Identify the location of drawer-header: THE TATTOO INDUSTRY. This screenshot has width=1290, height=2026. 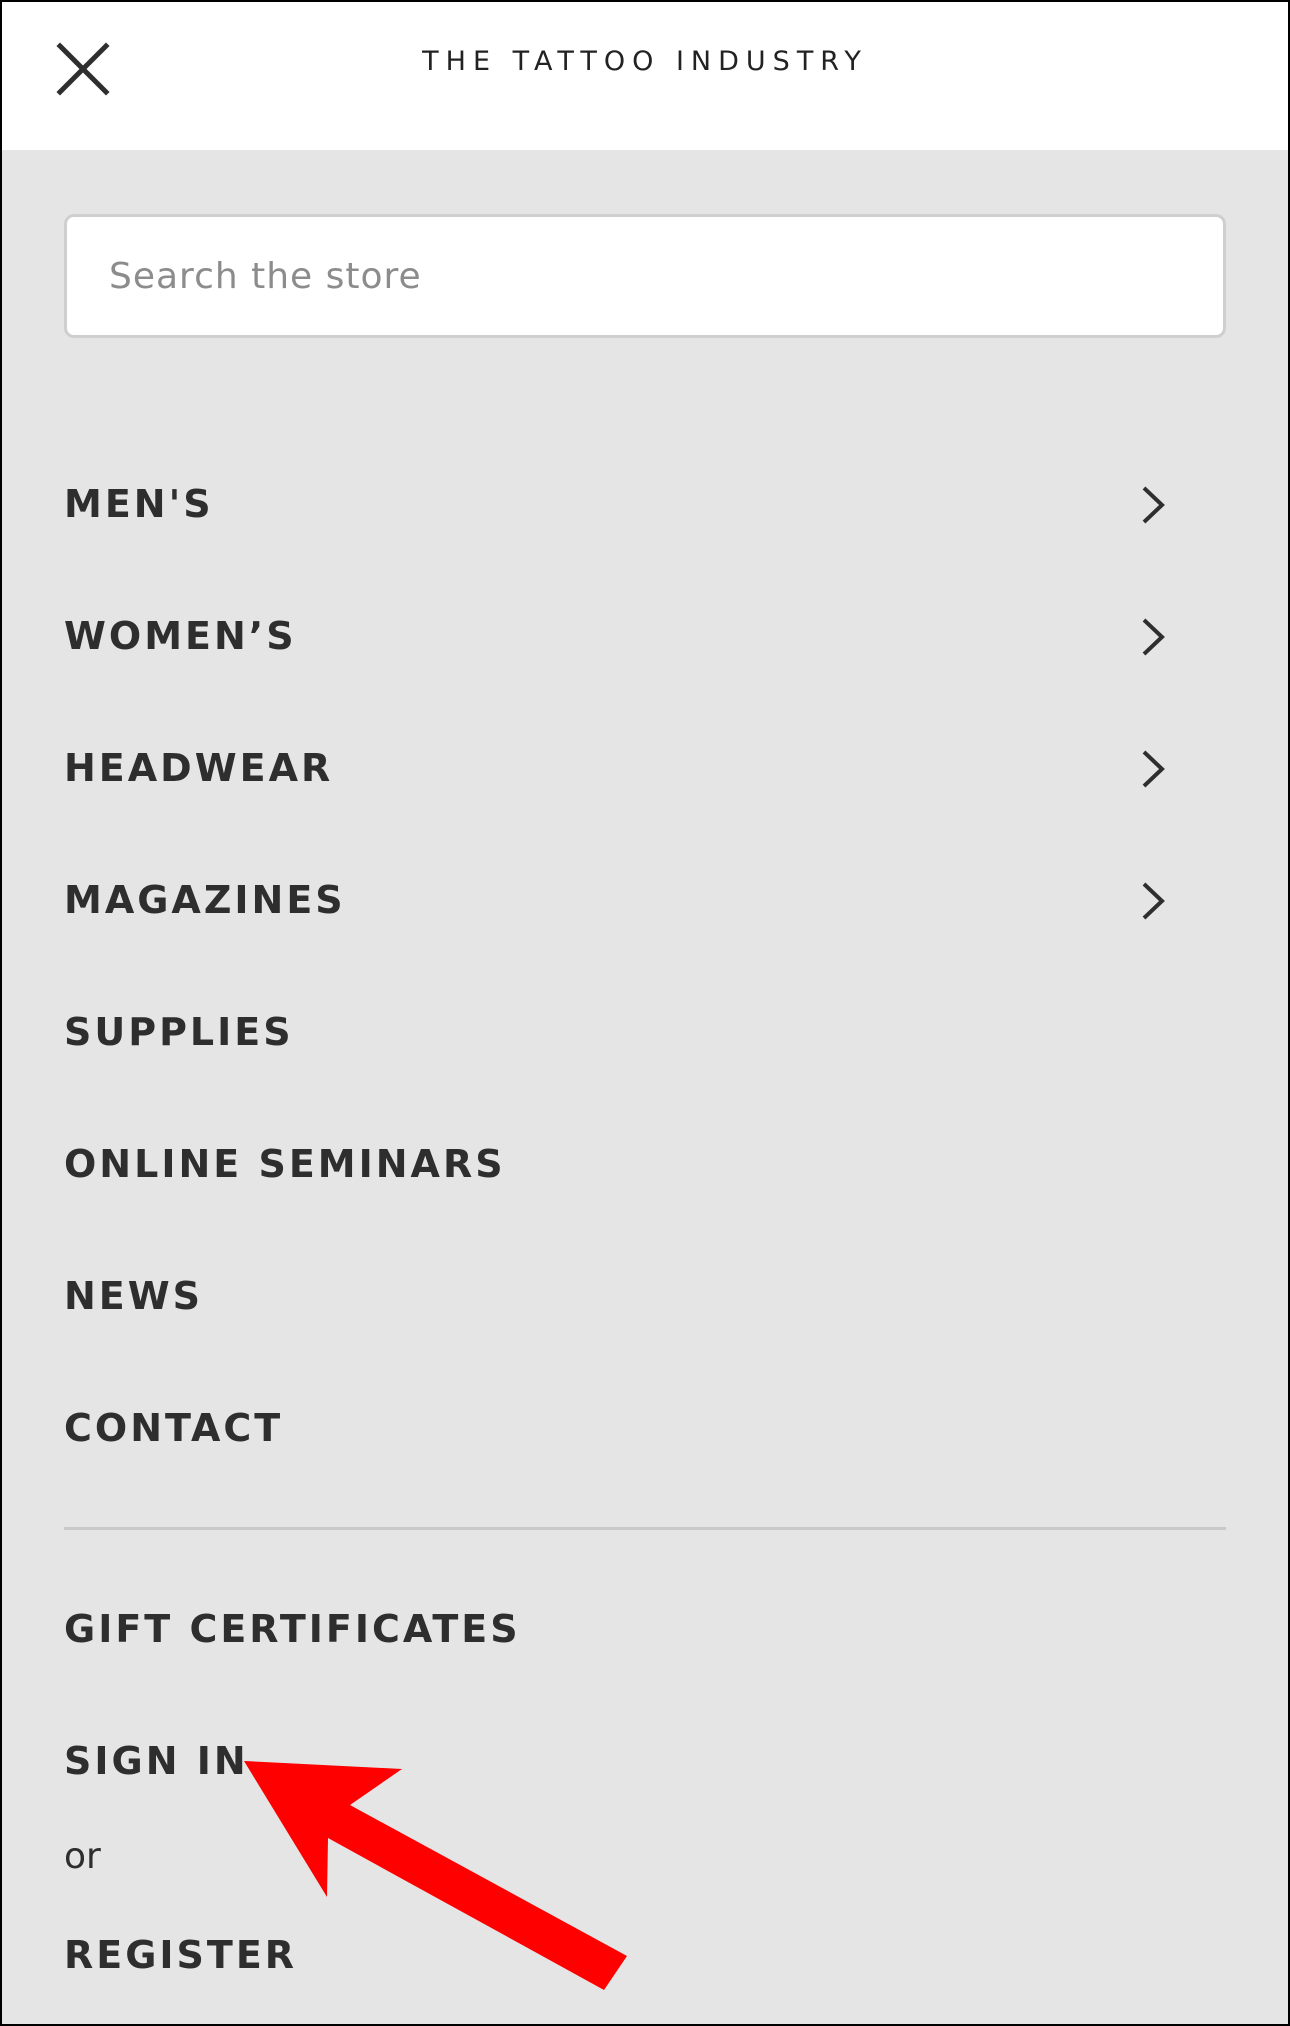
(645, 75).